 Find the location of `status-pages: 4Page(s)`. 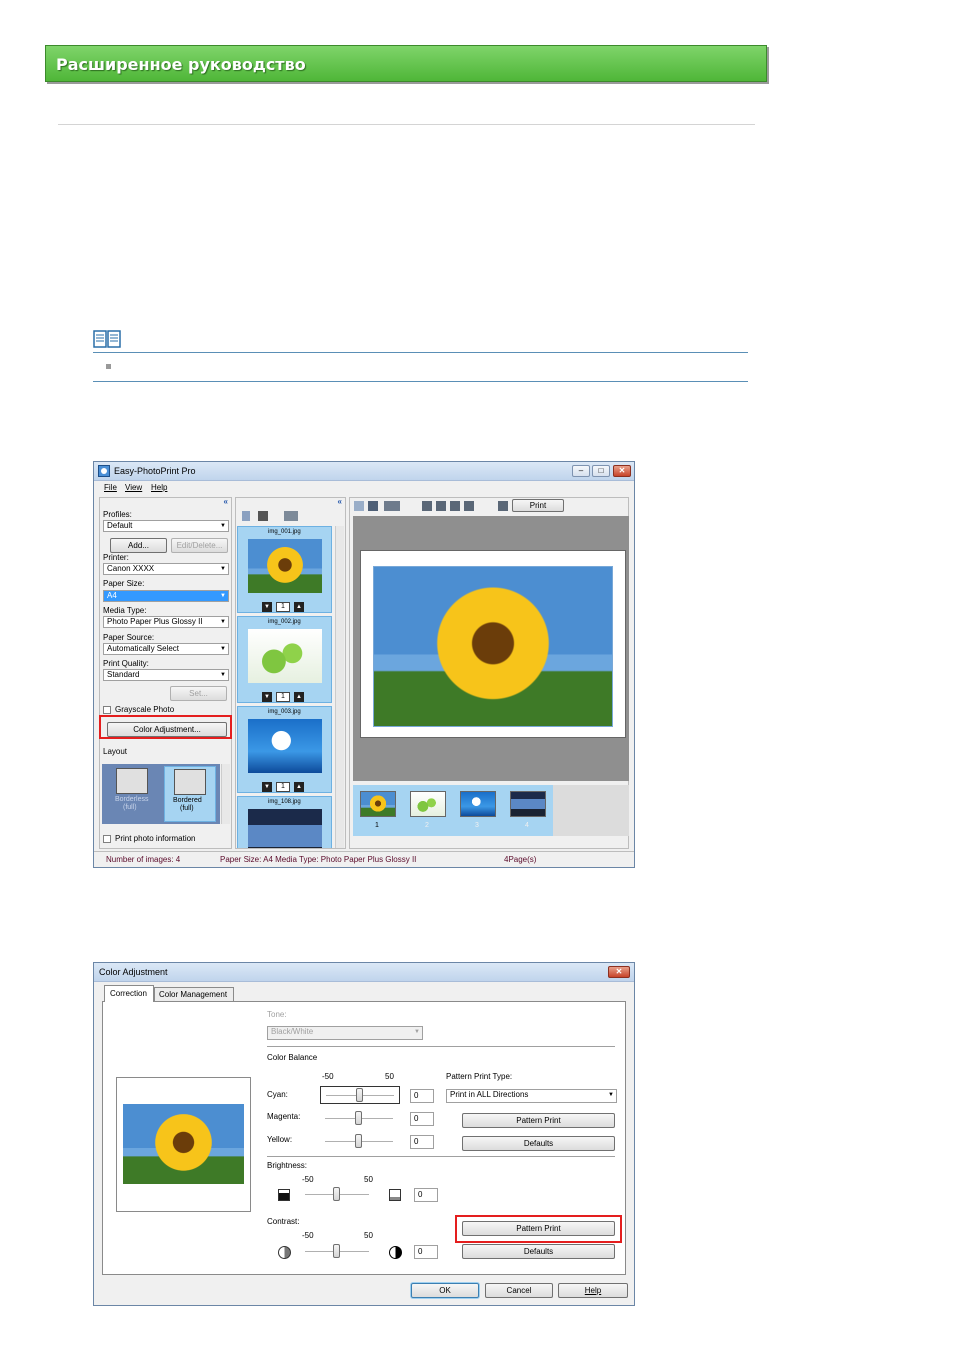

status-pages: 4Page(s) is located at coordinates (520, 859).